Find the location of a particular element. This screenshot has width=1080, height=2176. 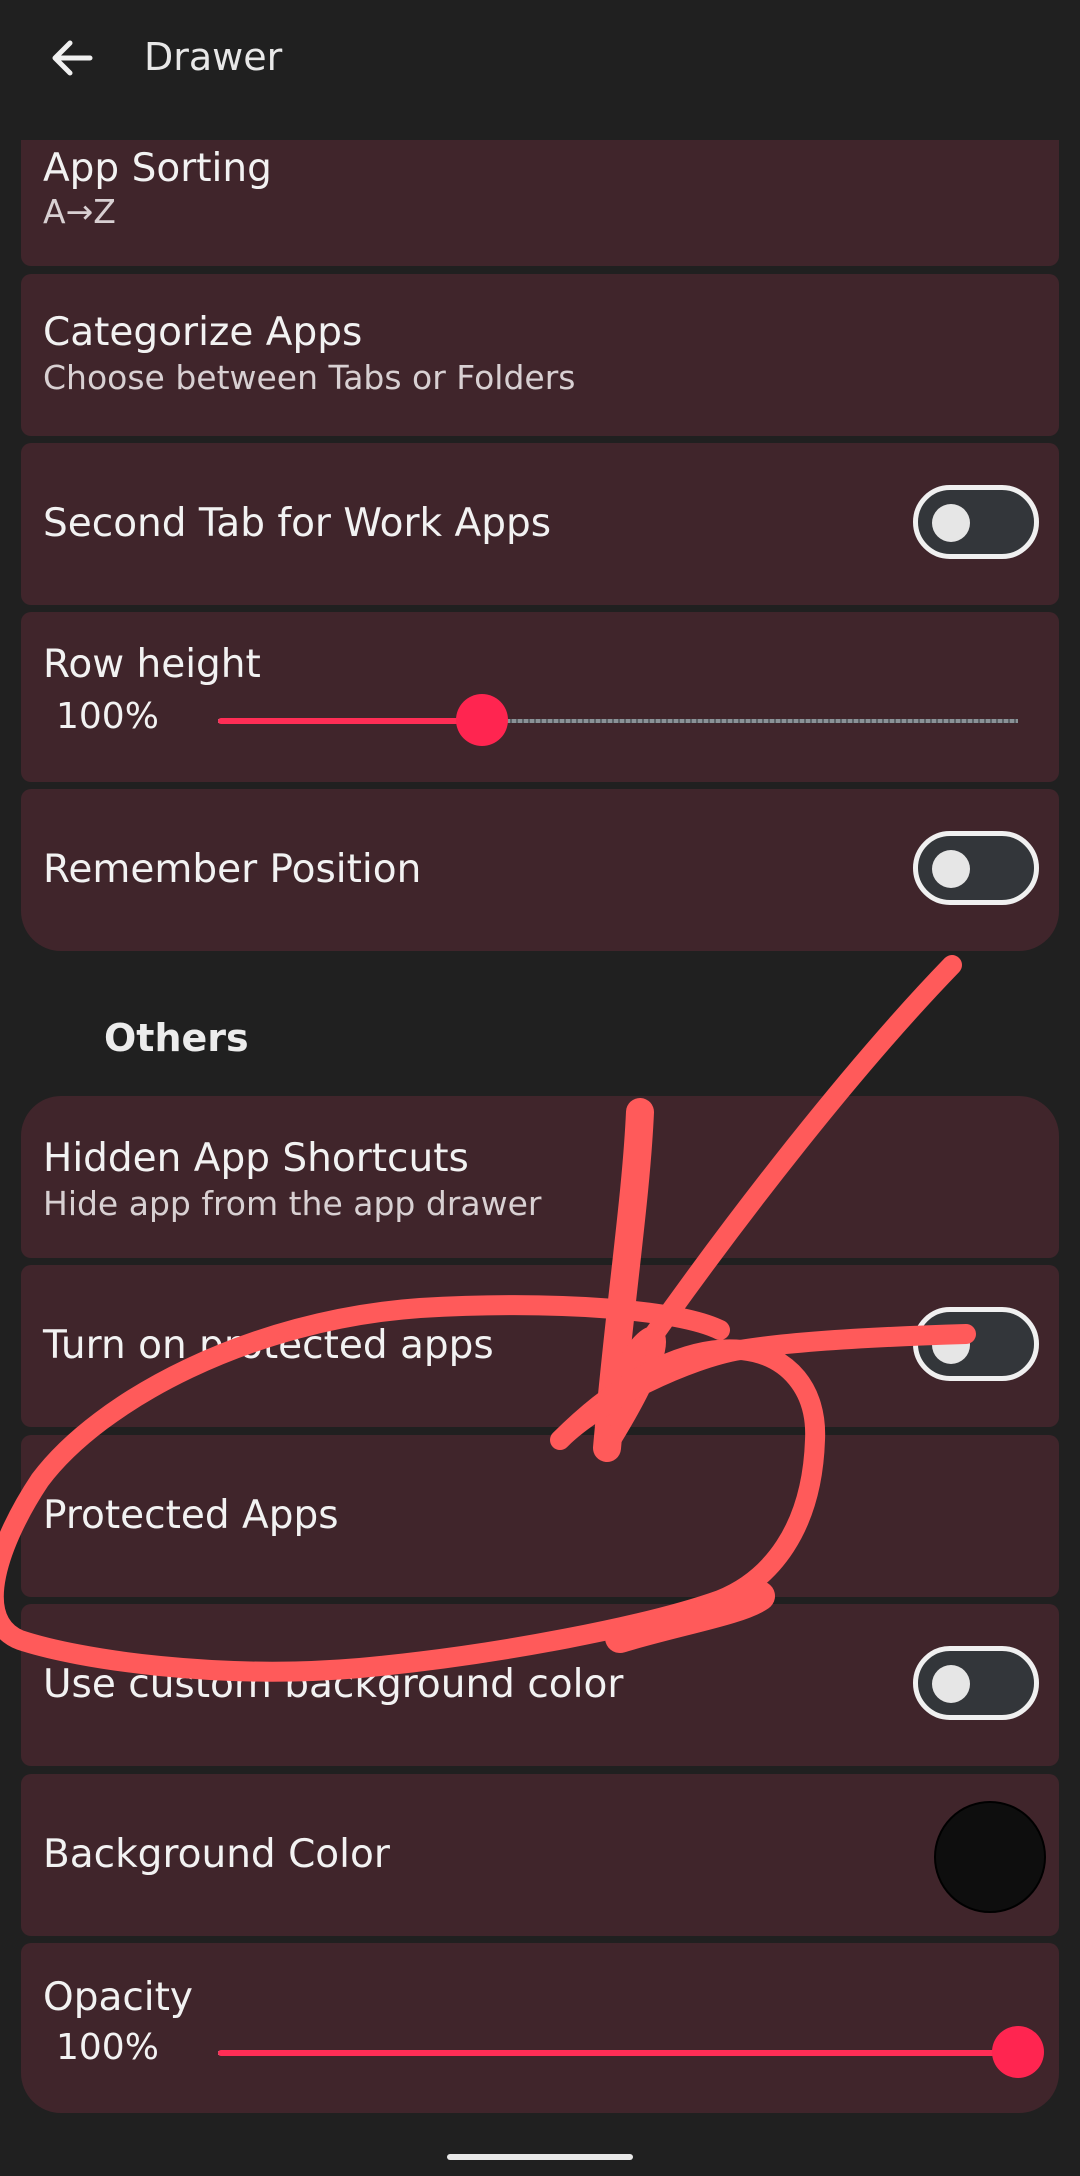

setting-turn-on-protected-apps: Turn on protected apps is located at coordinates (540, 1346).